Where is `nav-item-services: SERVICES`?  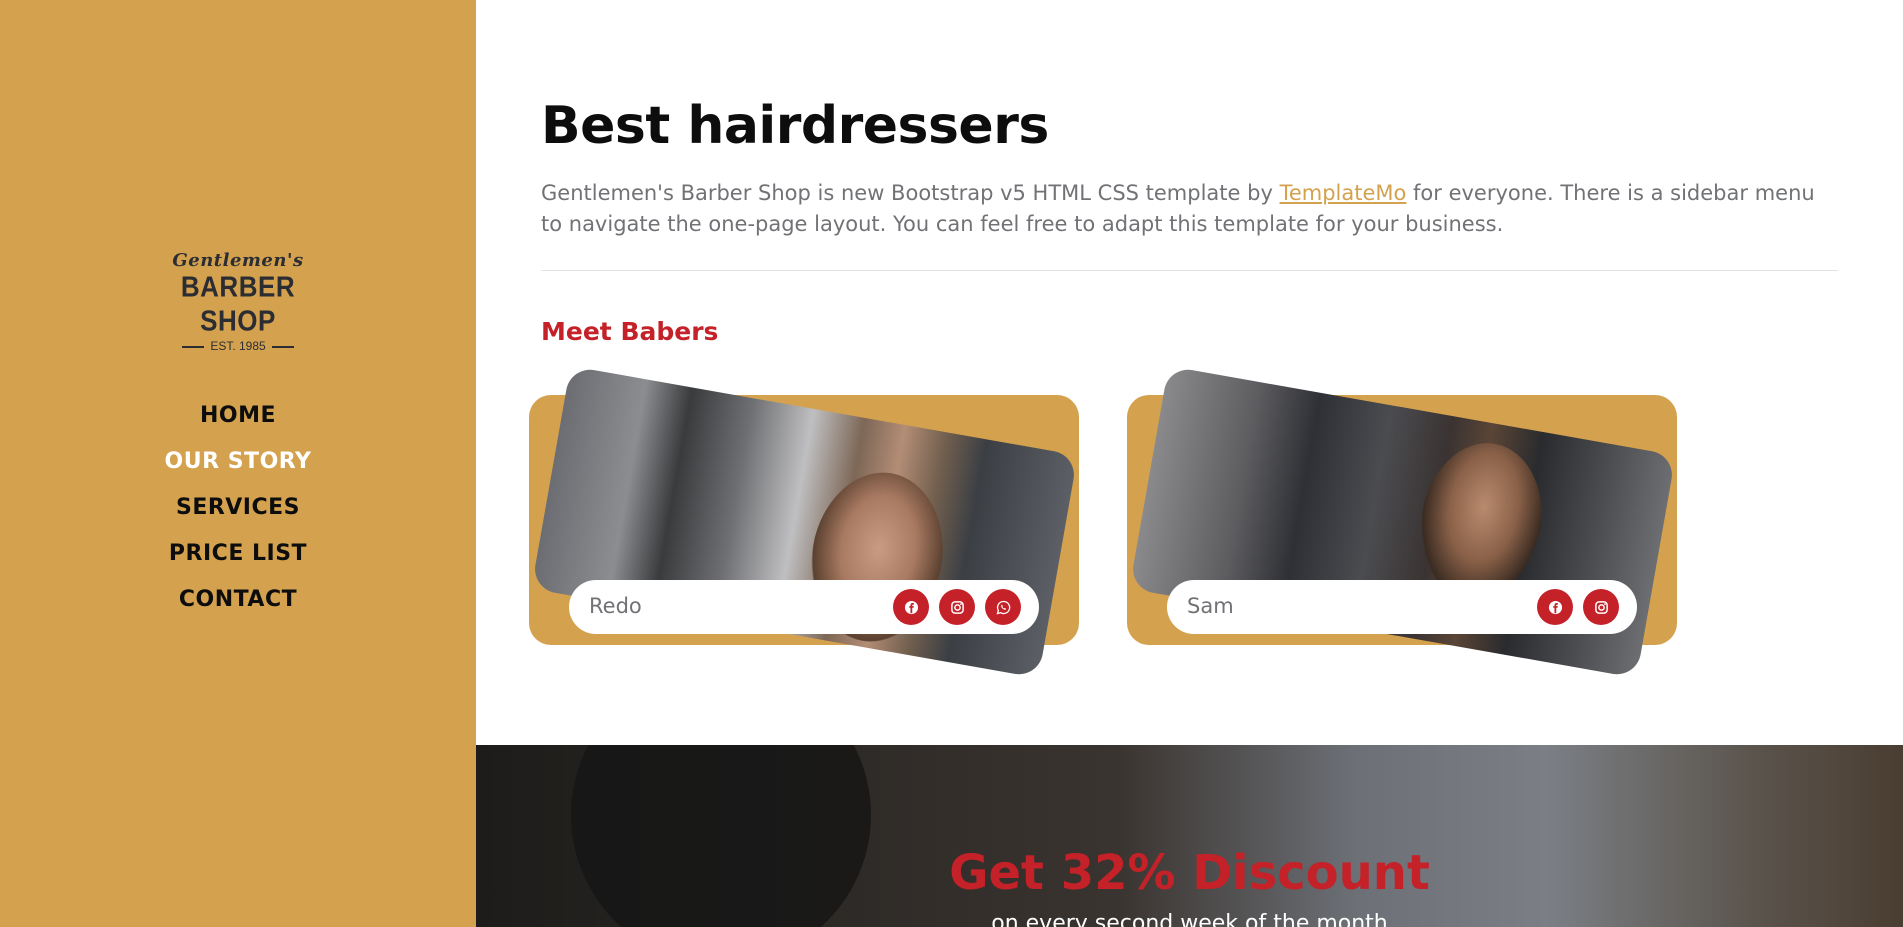 nav-item-services: SERVICES is located at coordinates (238, 513).